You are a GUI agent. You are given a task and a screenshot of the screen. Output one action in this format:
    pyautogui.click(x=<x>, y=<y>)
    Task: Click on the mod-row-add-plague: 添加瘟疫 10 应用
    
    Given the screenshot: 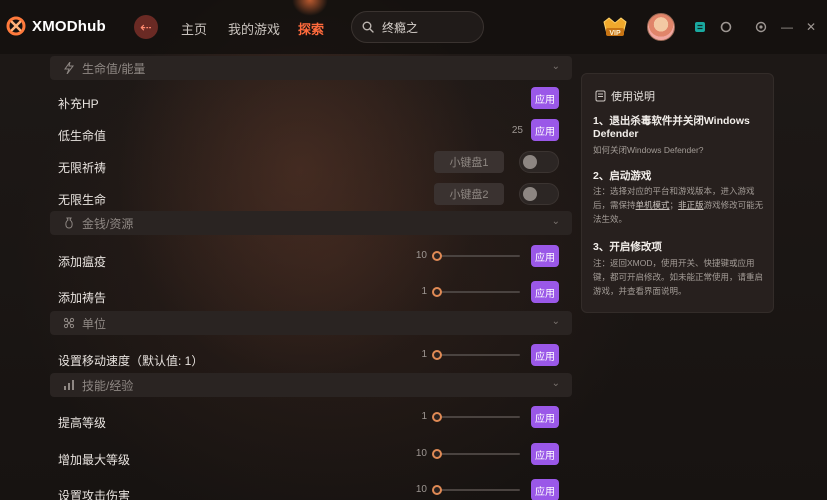 What is the action you would take?
    pyautogui.click(x=308, y=261)
    